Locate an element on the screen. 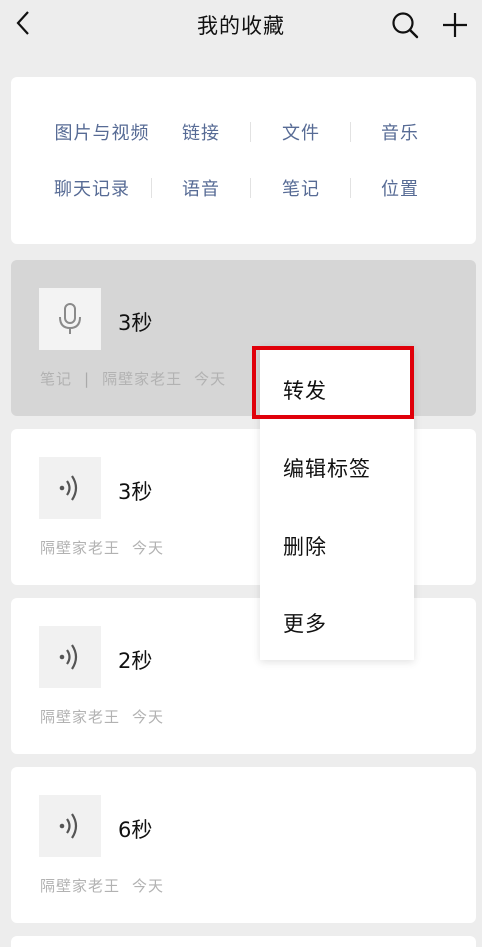 This screenshot has height=947, width=482. plus-icon is located at coordinates (455, 25).